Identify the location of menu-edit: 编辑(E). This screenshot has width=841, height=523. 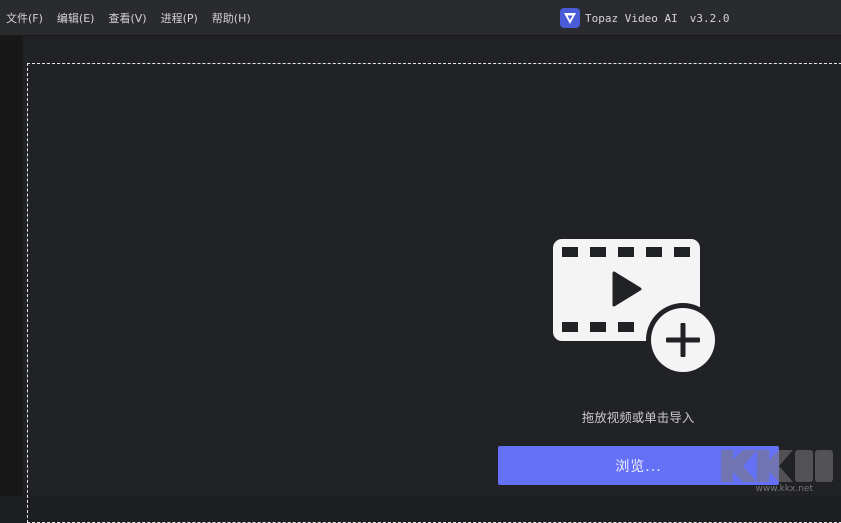
(76, 18).